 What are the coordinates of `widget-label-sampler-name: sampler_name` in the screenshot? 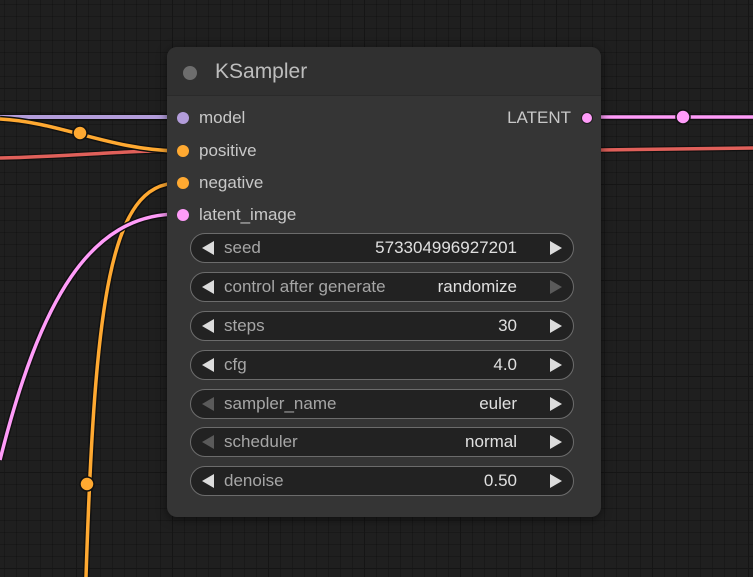 It's located at (280, 403).